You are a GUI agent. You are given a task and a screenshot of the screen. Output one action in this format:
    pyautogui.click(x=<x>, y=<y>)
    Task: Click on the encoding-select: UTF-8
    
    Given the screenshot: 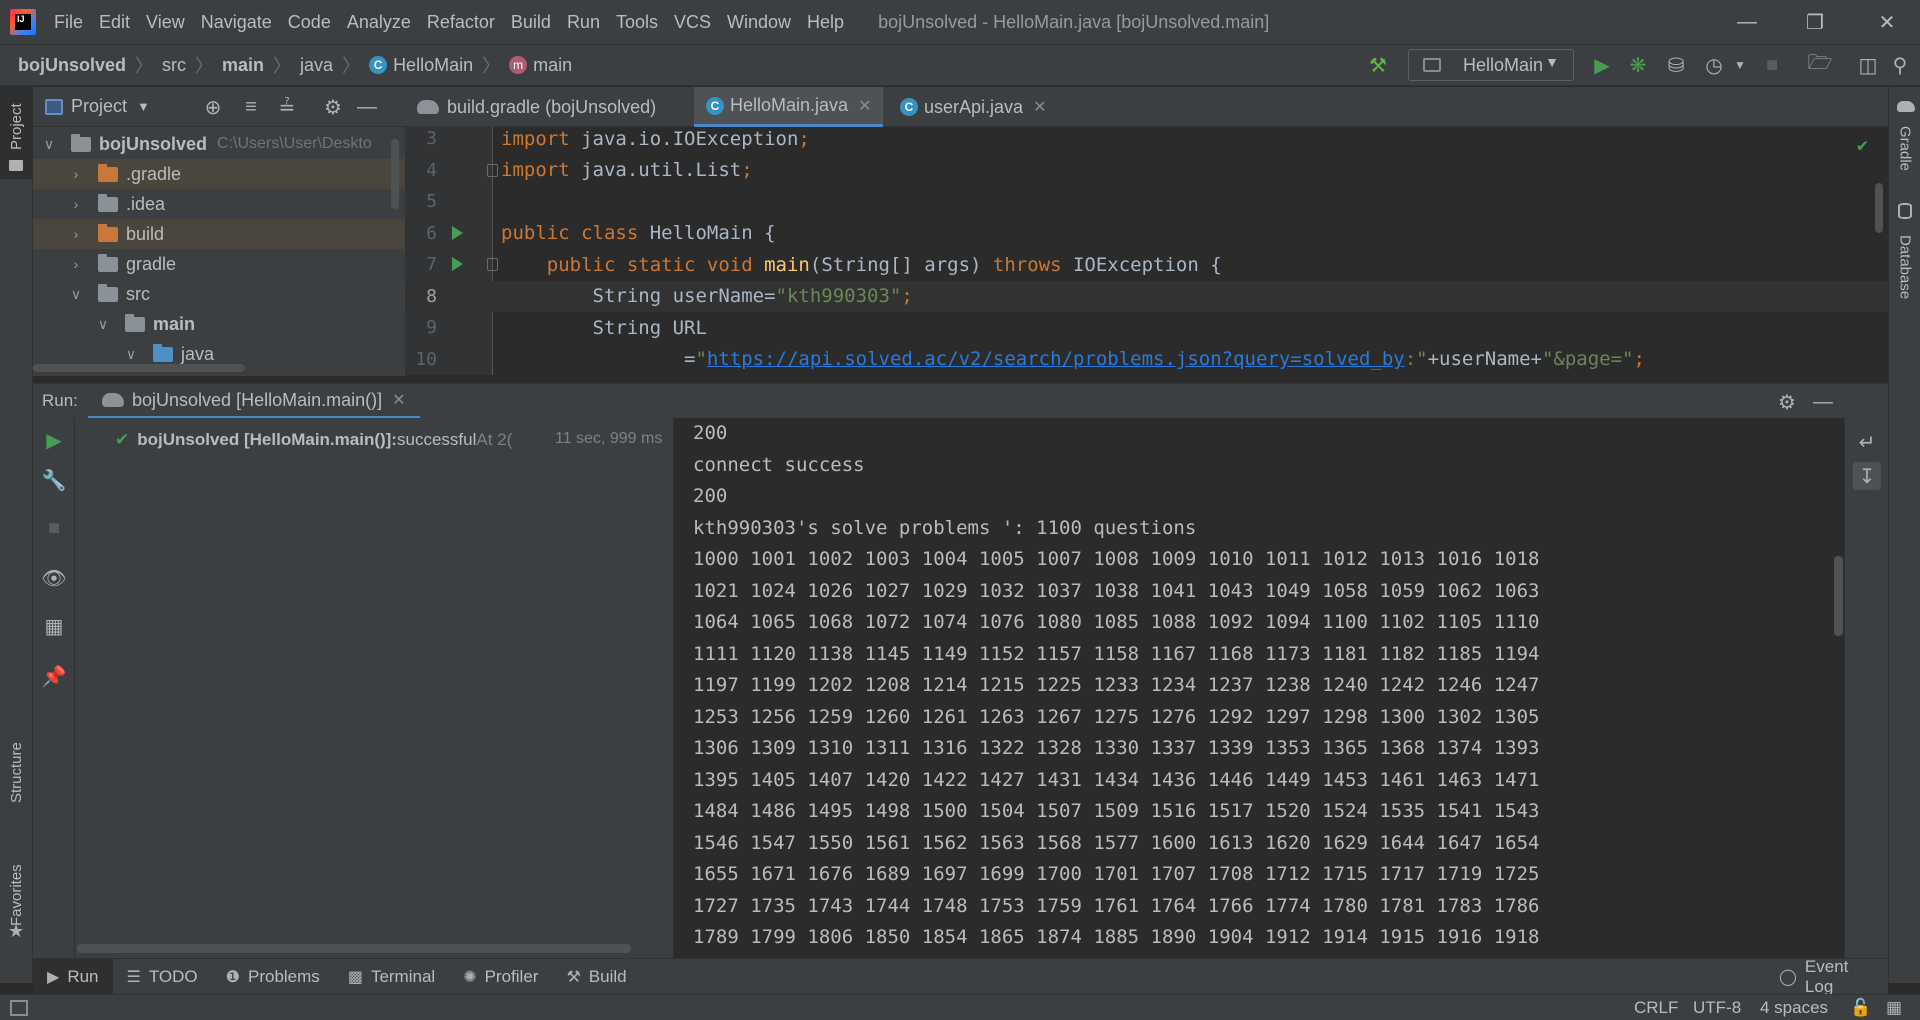 What is the action you would take?
    pyautogui.click(x=1717, y=1007)
    